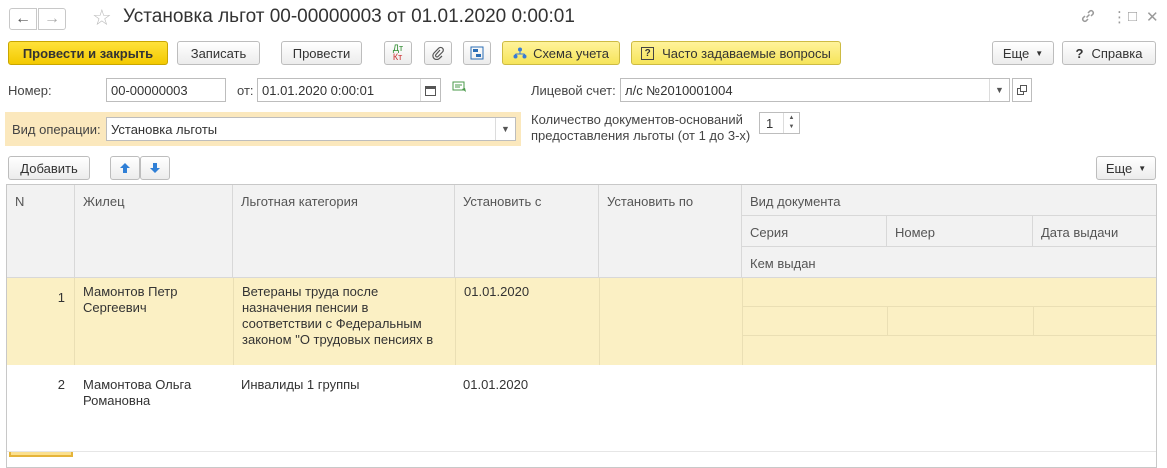  I want to click on row-n: 1, so click(61, 297).